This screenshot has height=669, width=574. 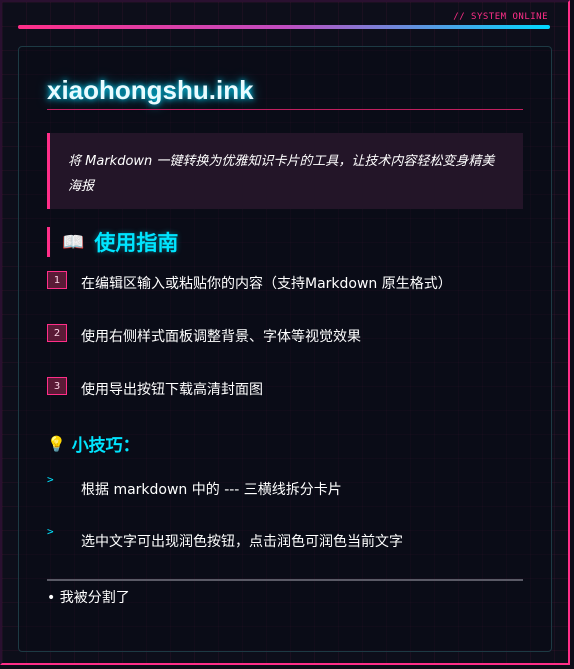 I want to click on step-number: 3, so click(x=57, y=386).